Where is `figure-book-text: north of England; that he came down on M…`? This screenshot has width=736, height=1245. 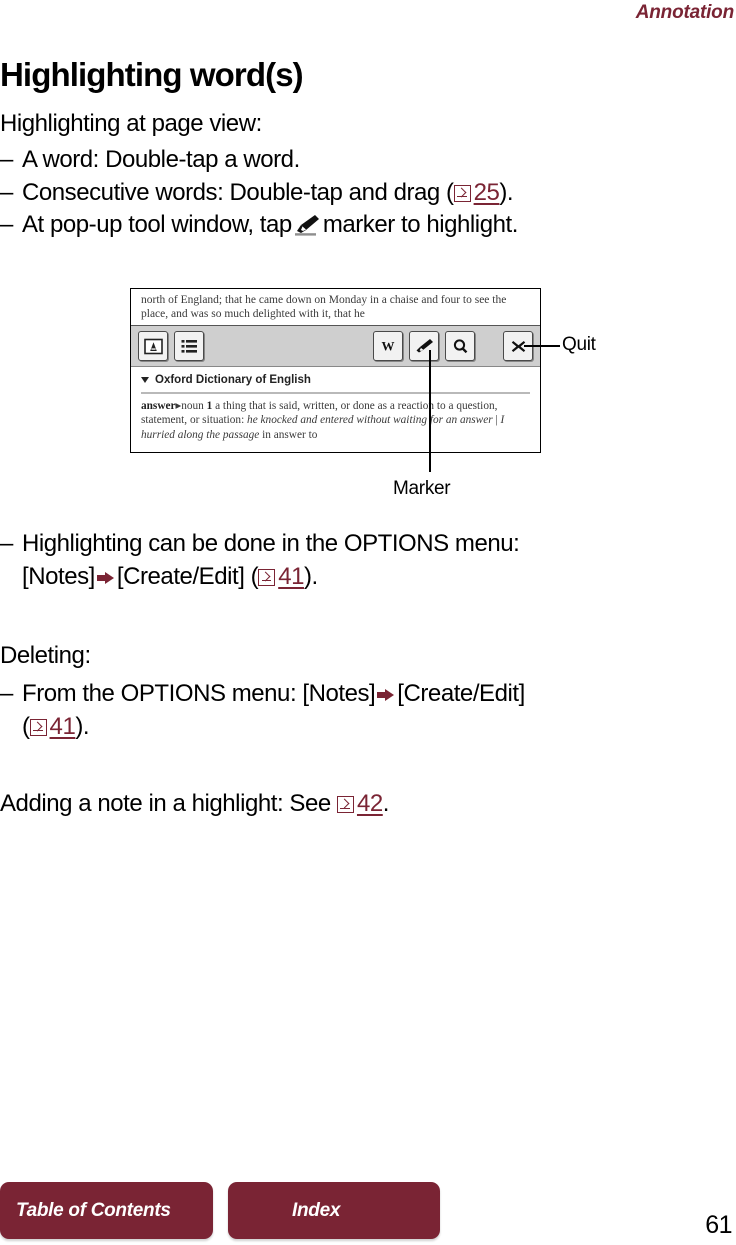 figure-book-text: north of England; that he came down on M… is located at coordinates (335, 307).